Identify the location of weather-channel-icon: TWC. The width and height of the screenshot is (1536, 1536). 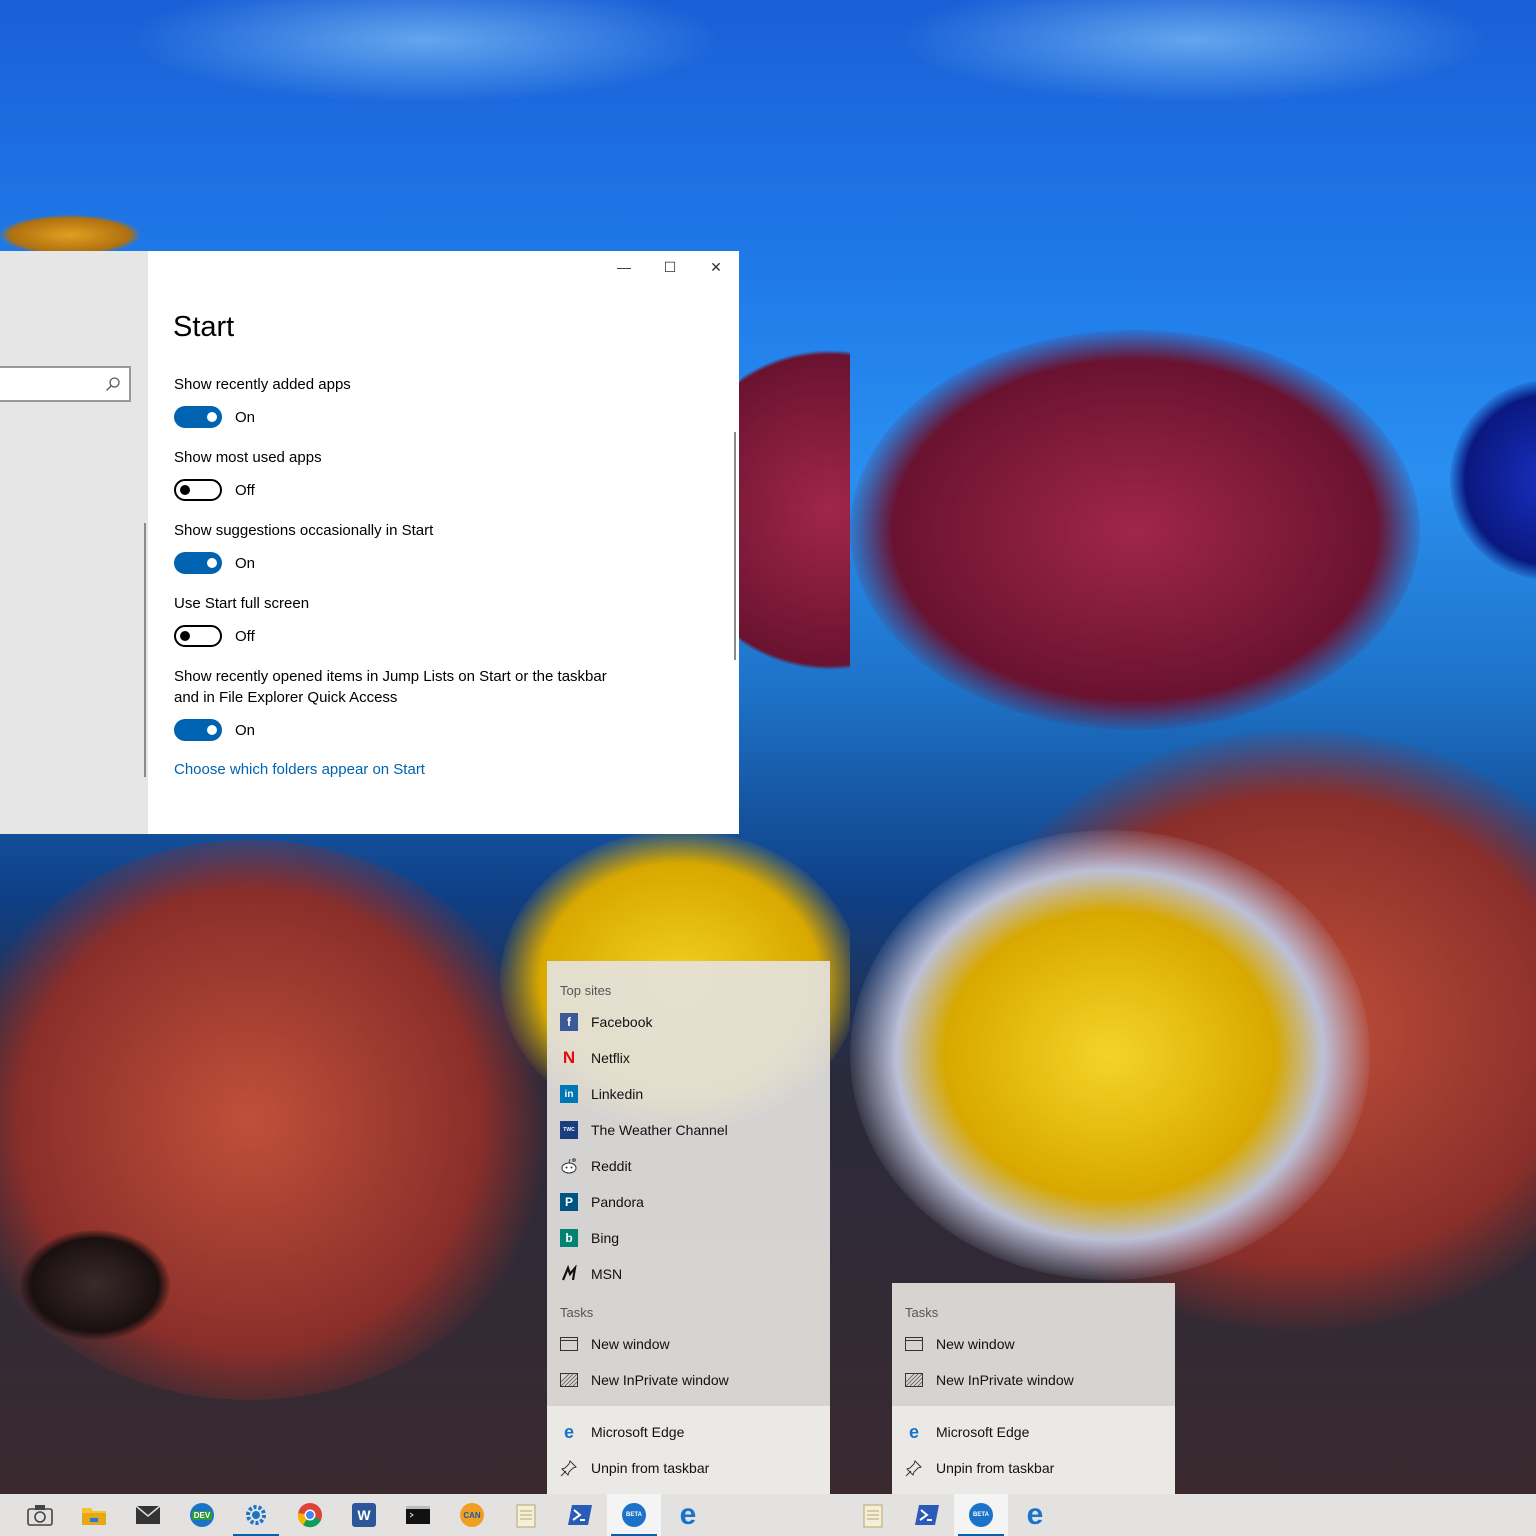
(569, 1130).